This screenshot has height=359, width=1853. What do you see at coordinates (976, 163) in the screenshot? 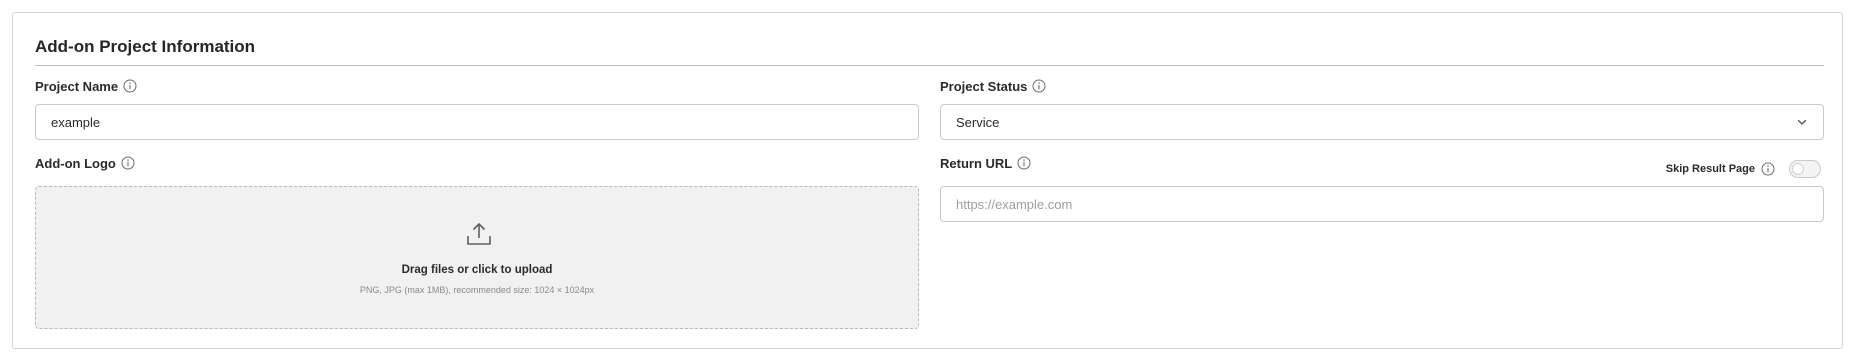
I see `return-url-label: Return URL` at bounding box center [976, 163].